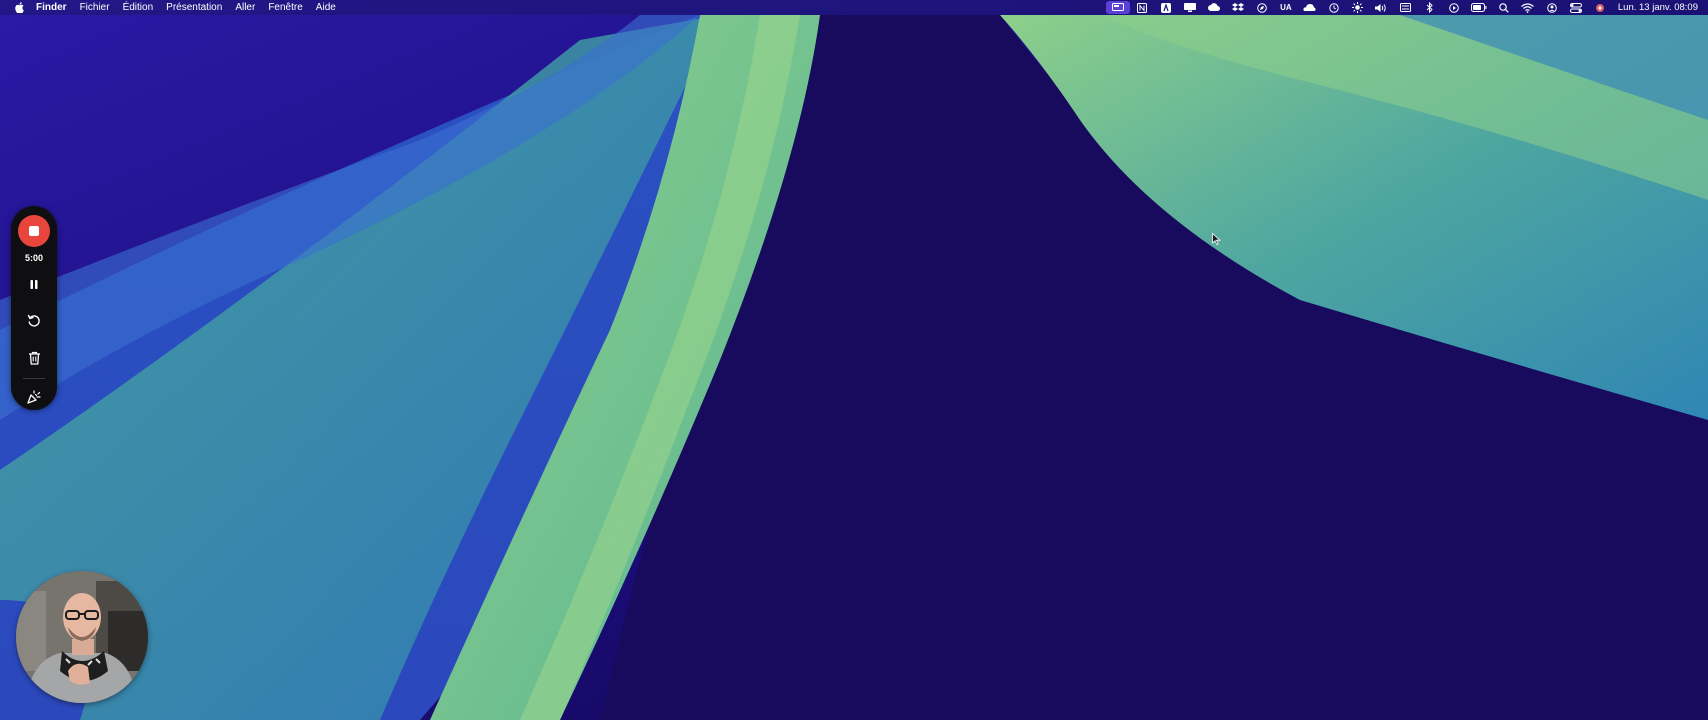 The width and height of the screenshot is (1708, 720). What do you see at coordinates (1216, 239) in the screenshot?
I see `mouse-cursor` at bounding box center [1216, 239].